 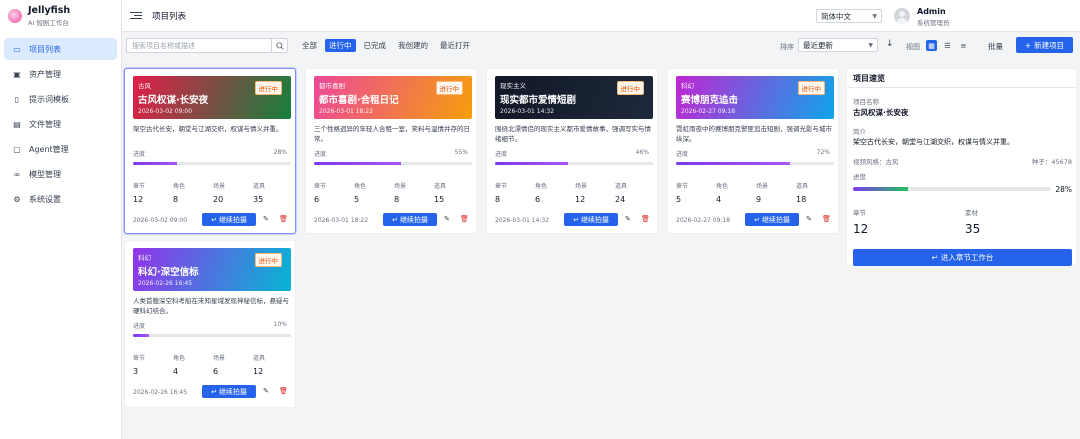 What do you see at coordinates (963, 45) in the screenshot?
I see `compact-view-icon: ≡` at bounding box center [963, 45].